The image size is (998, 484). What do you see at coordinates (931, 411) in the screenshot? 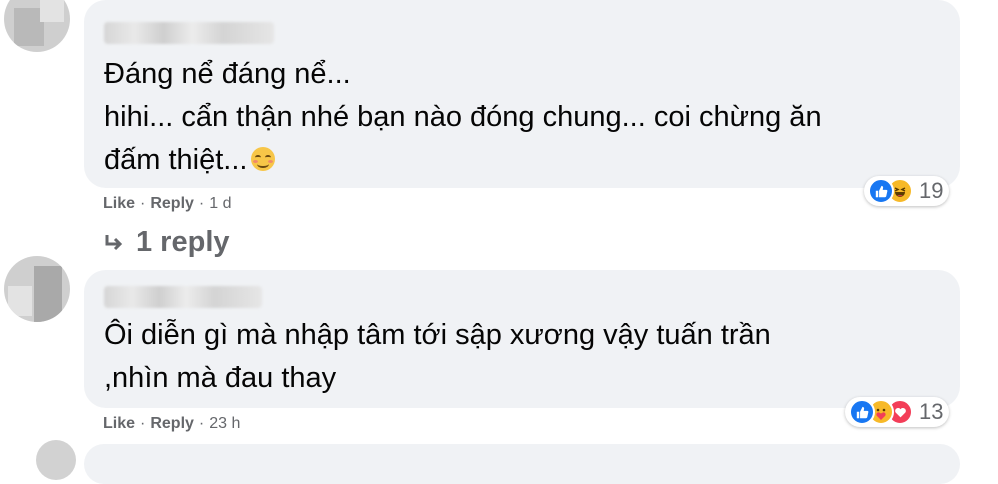
I see `reaction-count: 13` at bounding box center [931, 411].